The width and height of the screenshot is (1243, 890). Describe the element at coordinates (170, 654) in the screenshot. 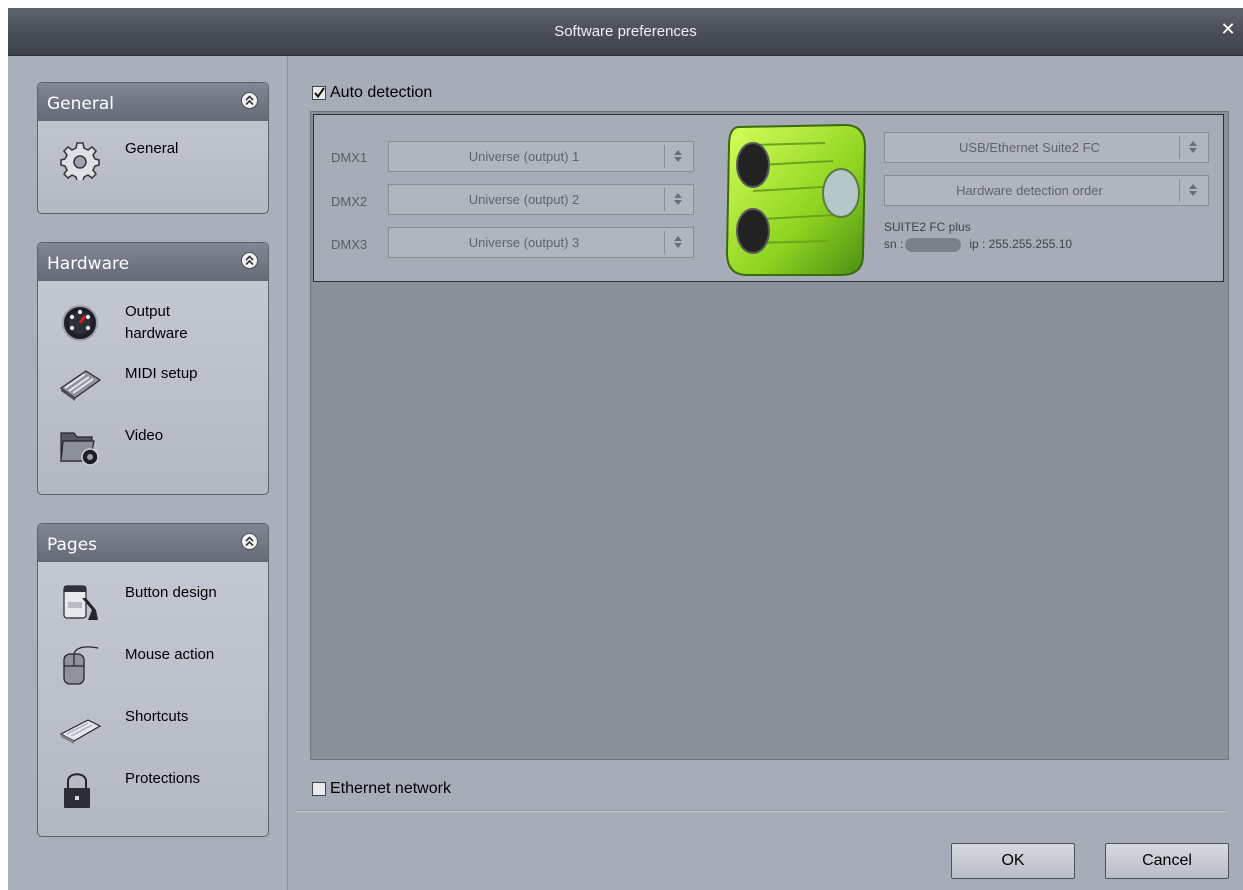

I see `sidebar-item-label: Mouse action` at that location.